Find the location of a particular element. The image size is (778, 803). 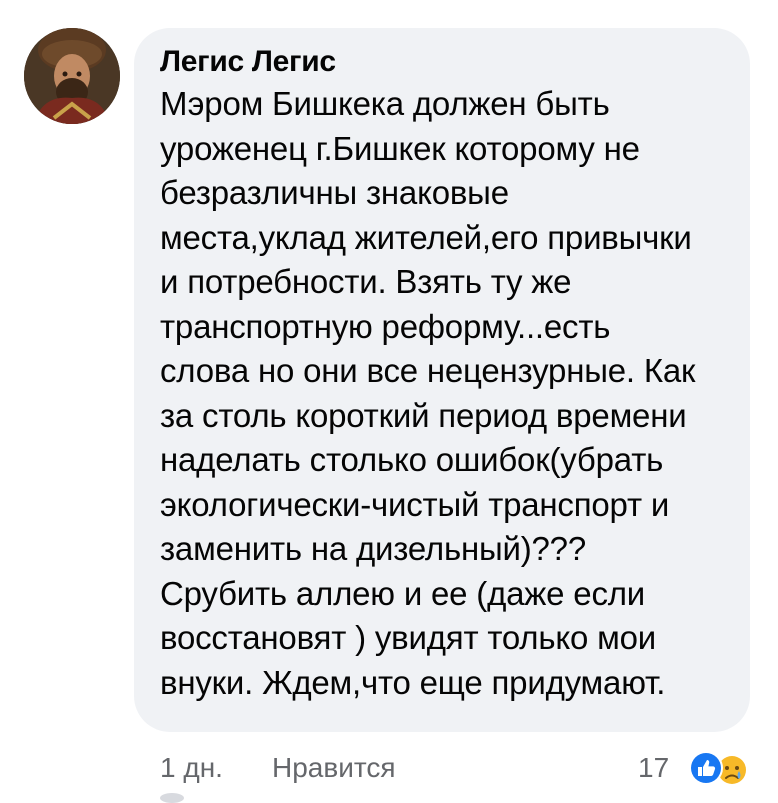

comment-text-line: за столь короткий период времени is located at coordinates (423, 415).